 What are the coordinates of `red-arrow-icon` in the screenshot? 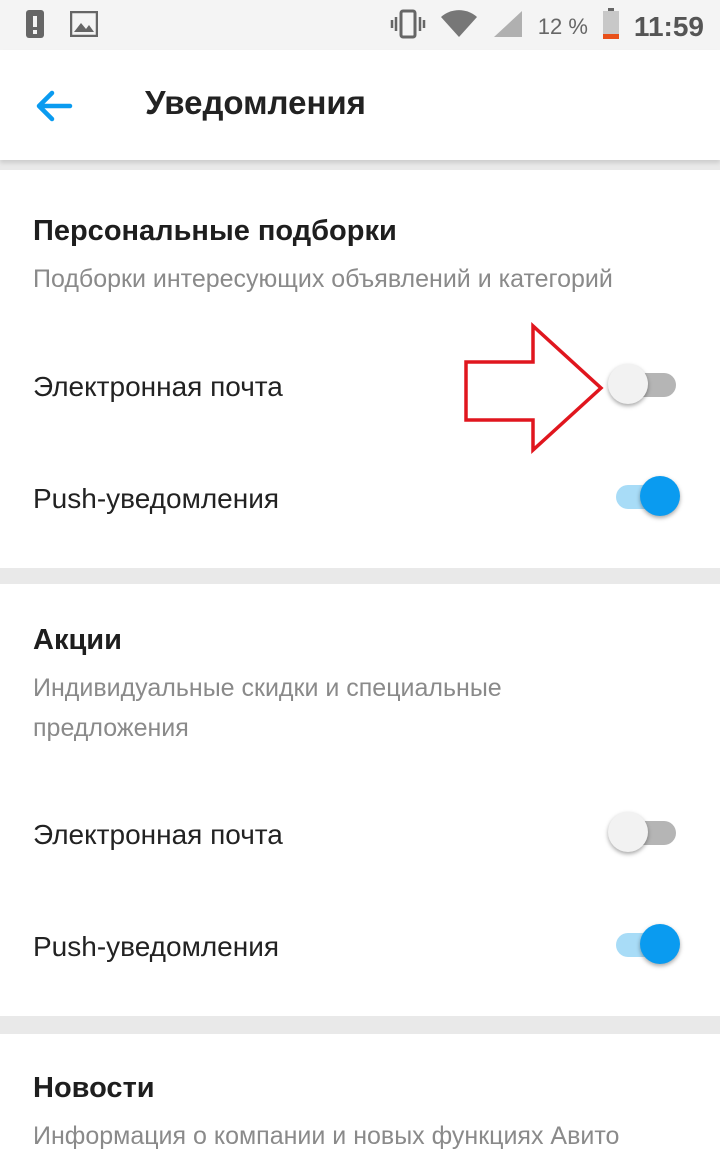 It's located at (534, 388).